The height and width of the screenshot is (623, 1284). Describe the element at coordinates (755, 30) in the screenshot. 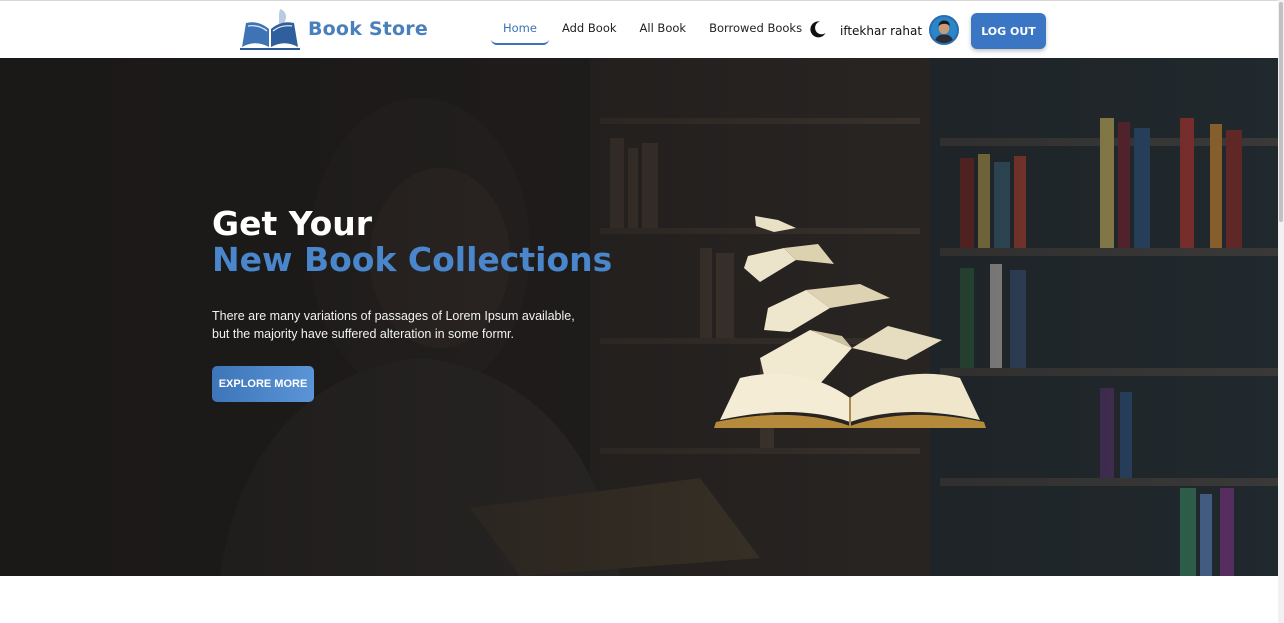

I see `nav-borrowed-books: Borrowed Books` at that location.